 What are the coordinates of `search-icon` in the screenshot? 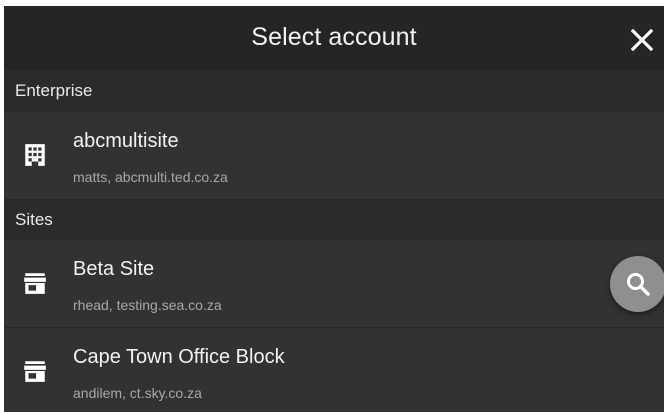 It's located at (638, 284).